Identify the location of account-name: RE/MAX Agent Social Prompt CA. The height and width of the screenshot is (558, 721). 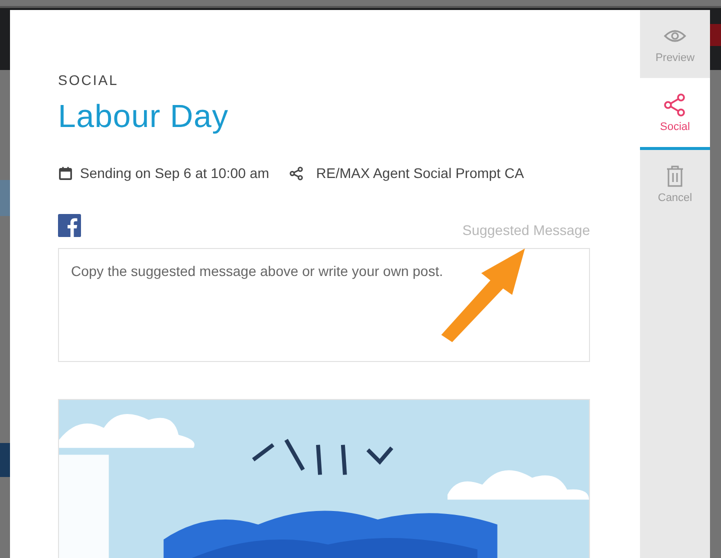
(420, 173).